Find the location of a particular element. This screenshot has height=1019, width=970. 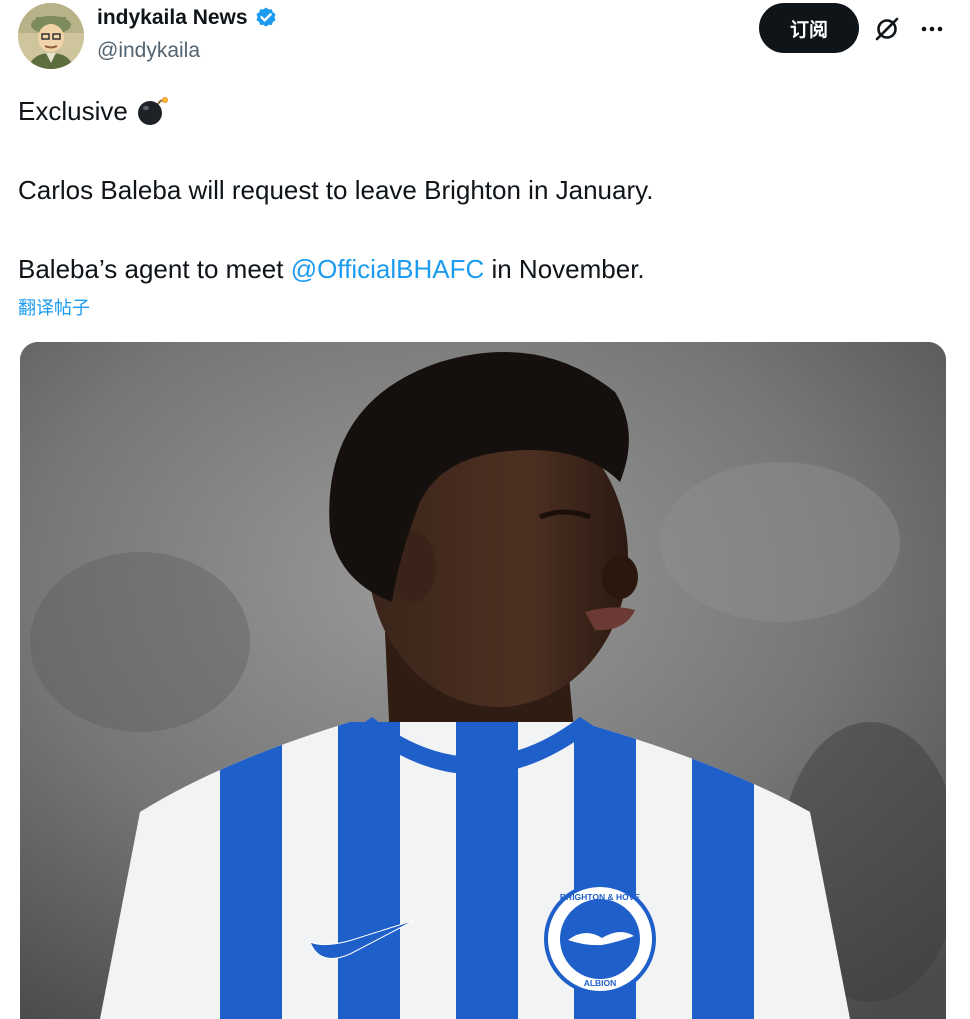

author-name-row: indykaila News is located at coordinates (187, 18).